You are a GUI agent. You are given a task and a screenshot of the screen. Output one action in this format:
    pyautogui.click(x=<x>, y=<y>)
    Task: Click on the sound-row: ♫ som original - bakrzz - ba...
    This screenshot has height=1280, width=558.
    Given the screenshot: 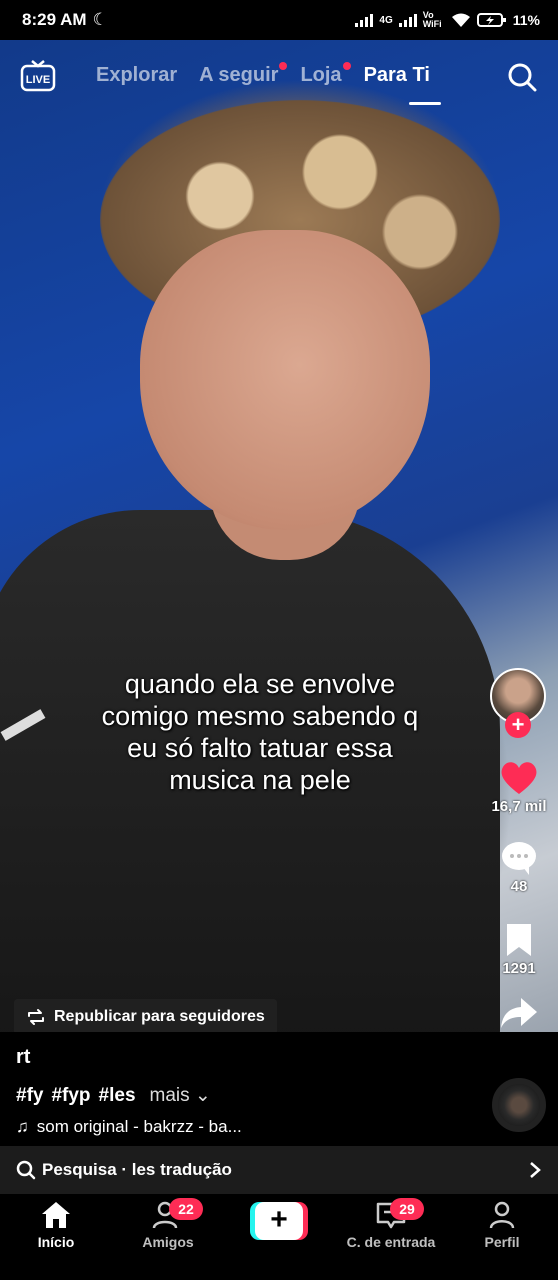 What is the action you would take?
    pyautogui.click(x=129, y=1127)
    